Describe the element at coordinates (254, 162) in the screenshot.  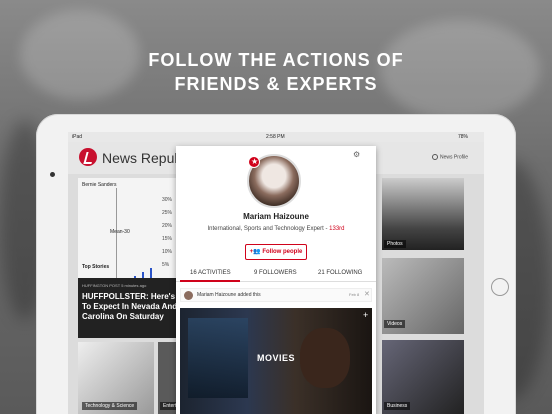
I see `expert-badge-icon` at that location.